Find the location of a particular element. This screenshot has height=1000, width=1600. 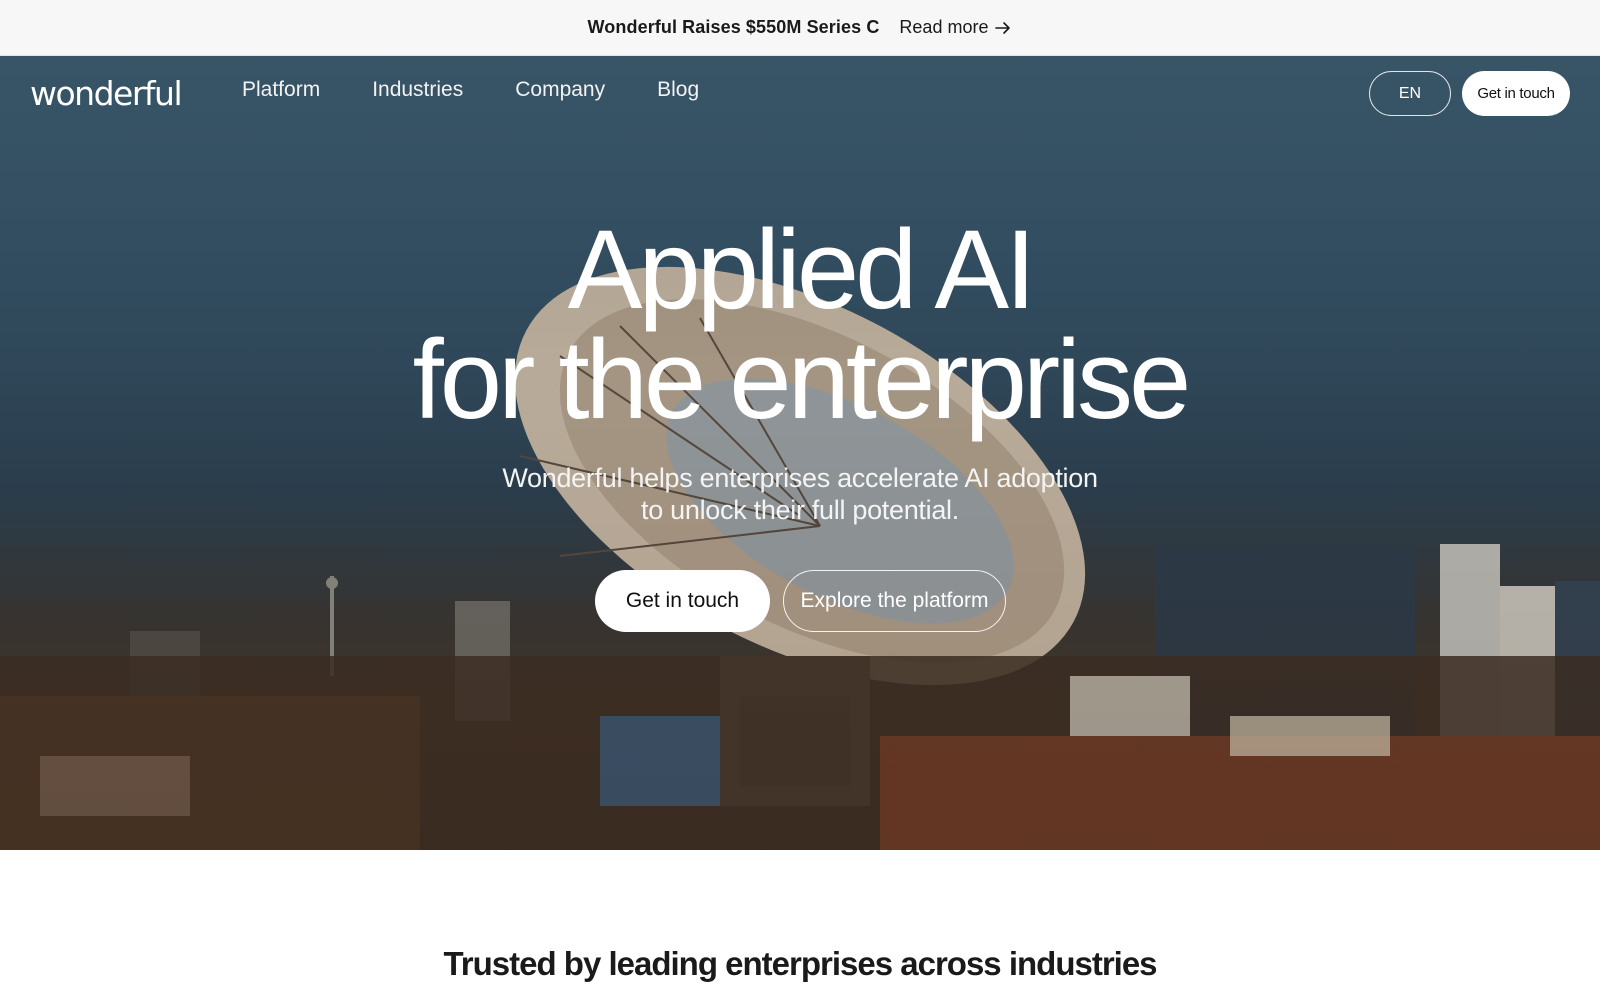

hero-title-line-2: for the enterprise is located at coordinates (802, 379).